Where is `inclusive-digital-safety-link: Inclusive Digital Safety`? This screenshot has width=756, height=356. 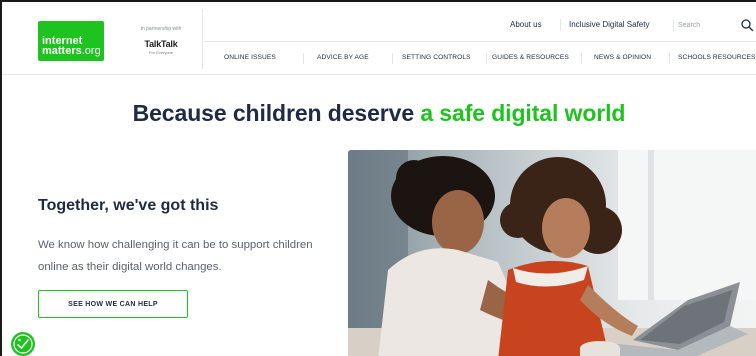
inclusive-digital-safety-link: Inclusive Digital Safety is located at coordinates (609, 25).